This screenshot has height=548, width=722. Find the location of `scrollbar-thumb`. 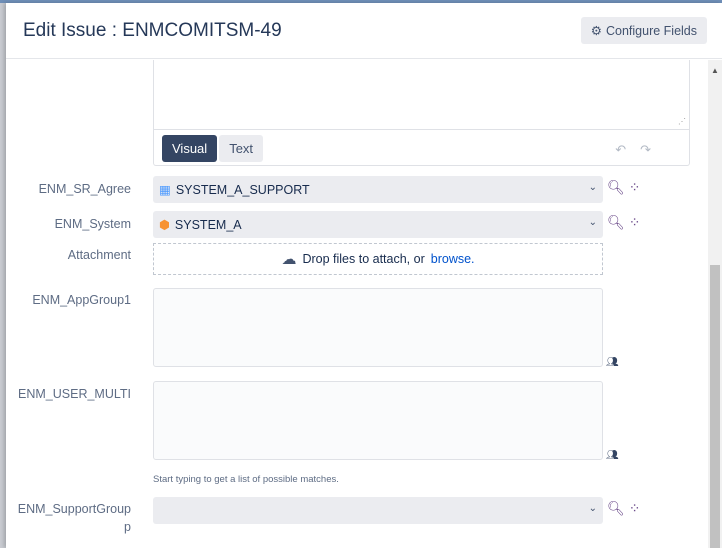

scrollbar-thumb is located at coordinates (715, 406).